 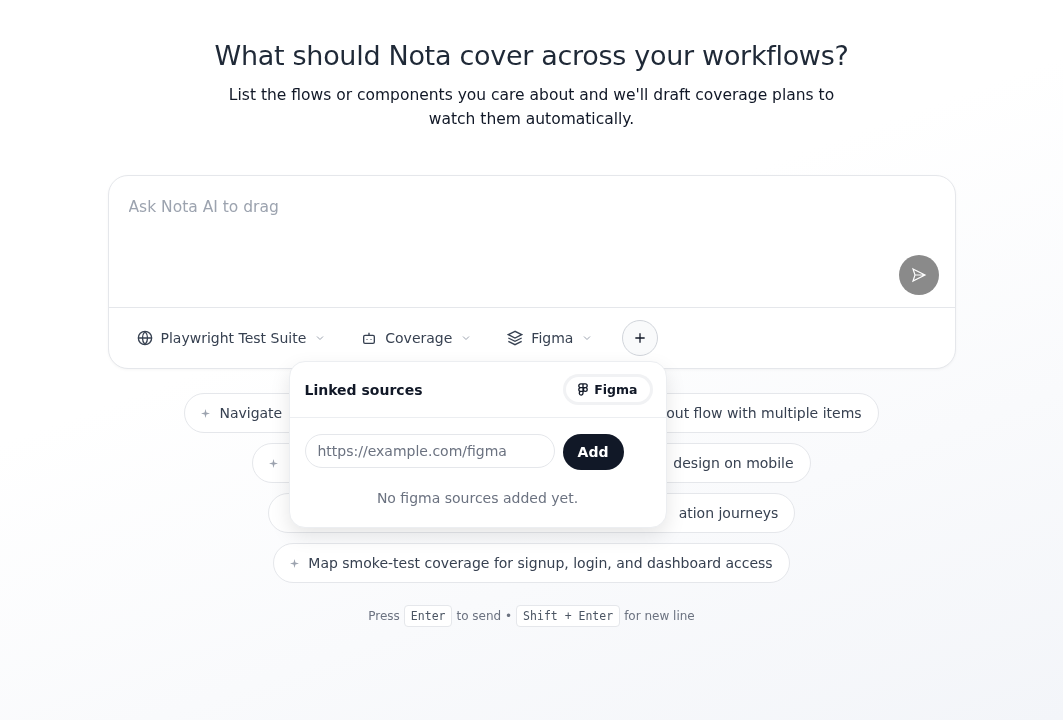 I want to click on figma-icon, so click(x=583, y=389).